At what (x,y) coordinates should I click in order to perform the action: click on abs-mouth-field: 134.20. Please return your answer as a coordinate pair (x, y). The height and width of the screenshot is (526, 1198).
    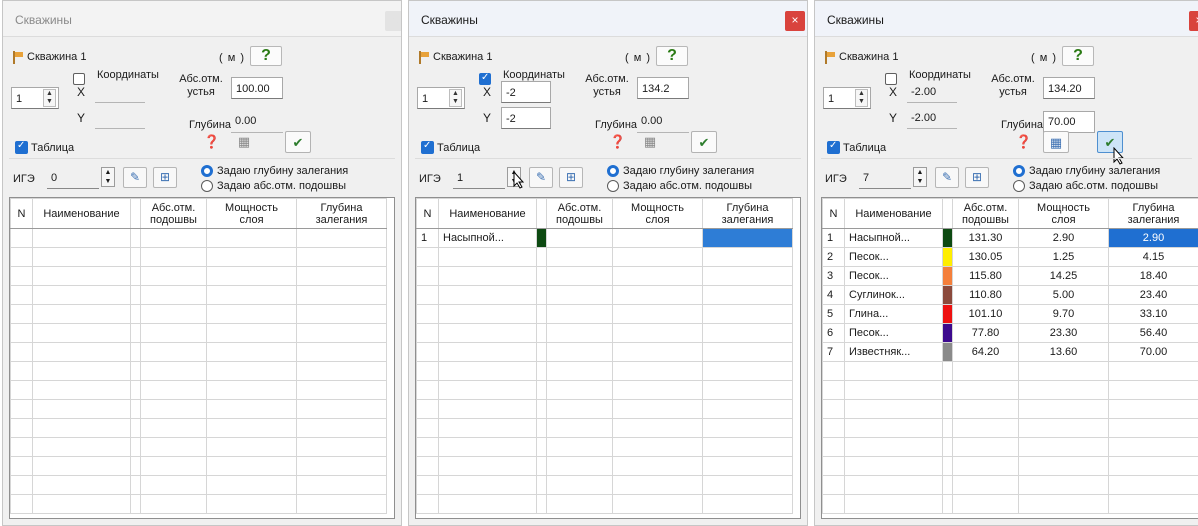
    Looking at the image, I should click on (1069, 88).